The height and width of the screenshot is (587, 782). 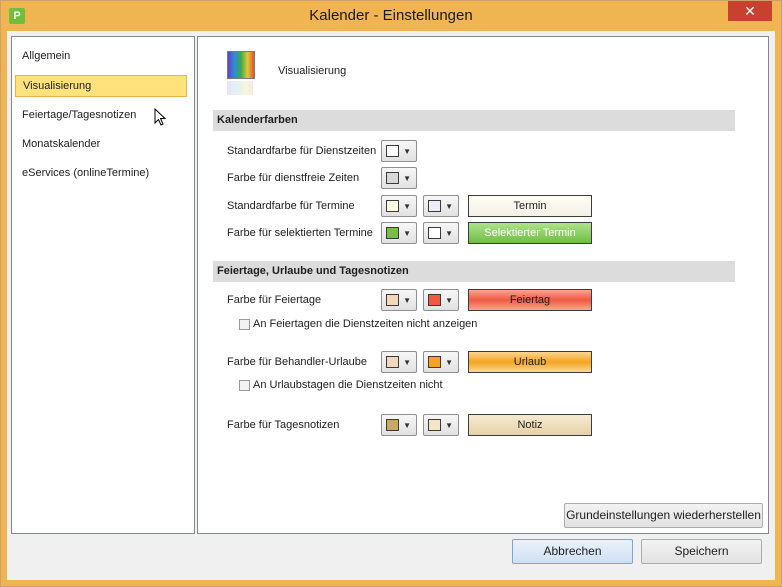 I want to click on preview-termin: Termin, so click(x=530, y=206).